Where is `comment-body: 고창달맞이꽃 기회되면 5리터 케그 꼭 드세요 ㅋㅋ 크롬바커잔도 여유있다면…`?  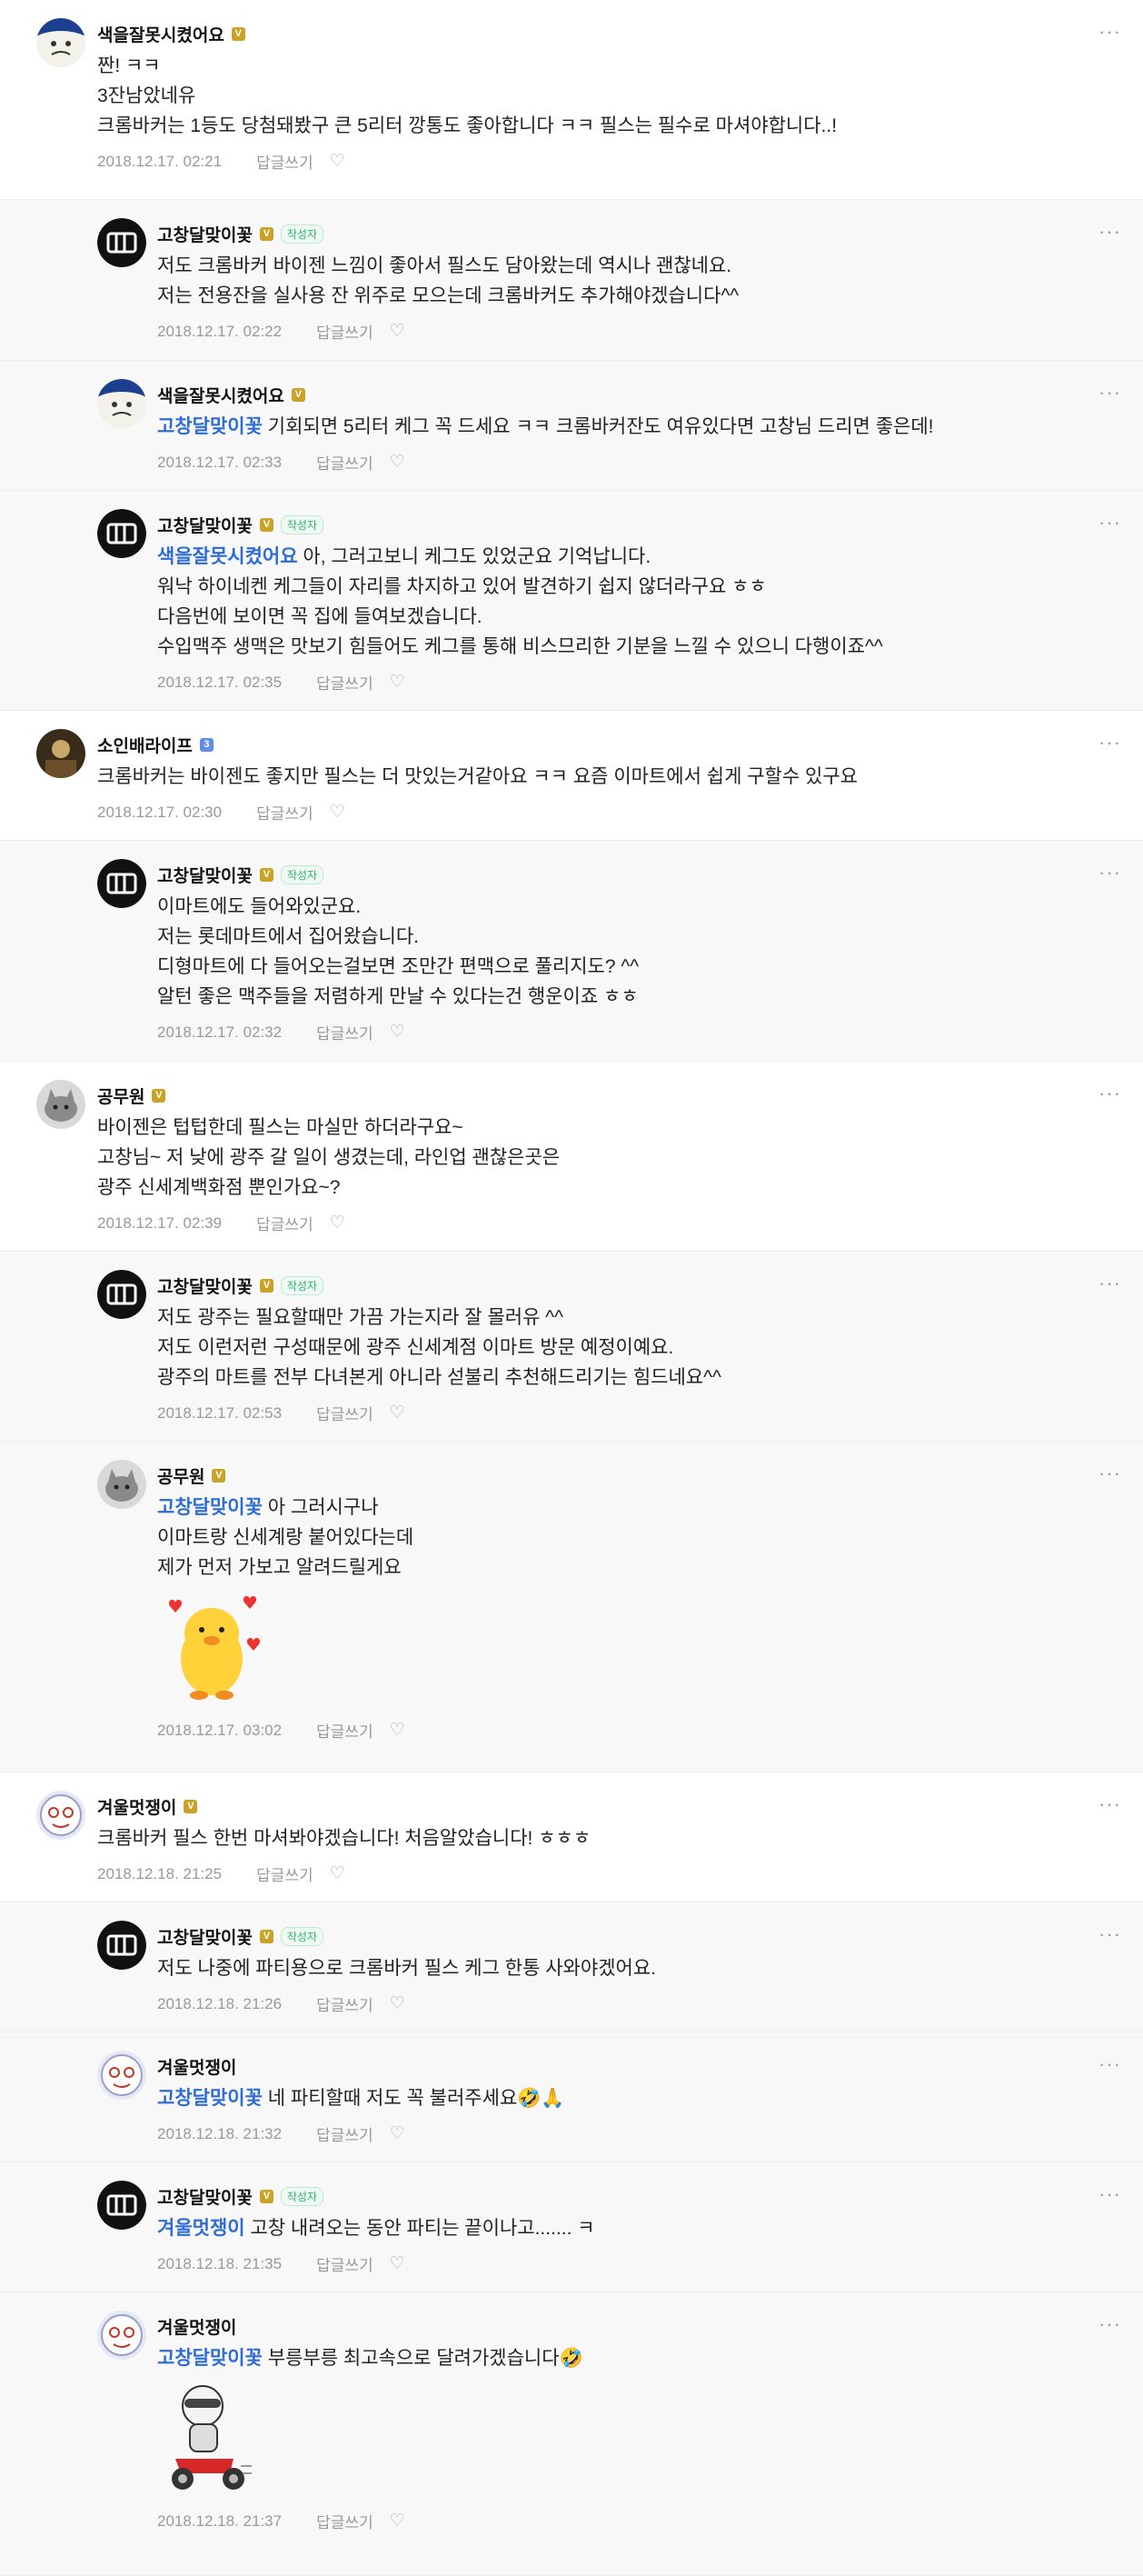
comment-body: 고창달맞이꽃 기회되면 5리터 케그 꼭 드세요 ㅋㅋ 크롬바커잔도 여유있다면… is located at coordinates (545, 427).